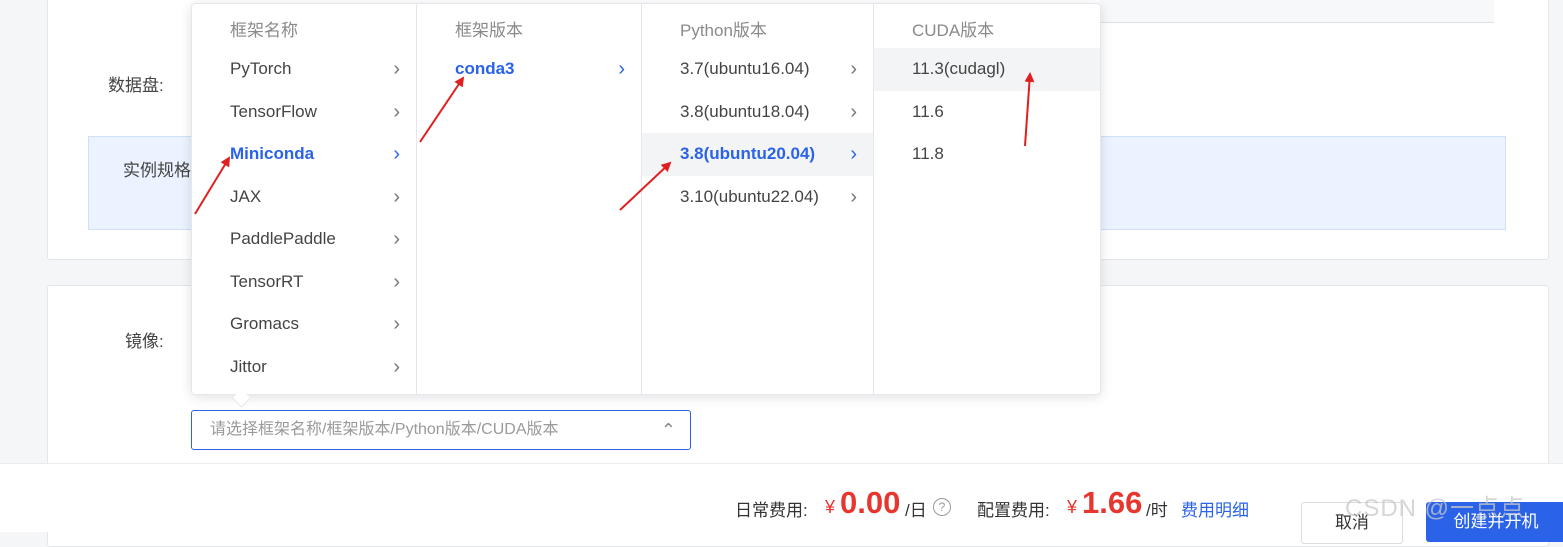 The width and height of the screenshot is (1563, 547). Describe the element at coordinates (745, 68) in the screenshot. I see `option-label: 3.7(ubuntu16.04)` at that location.